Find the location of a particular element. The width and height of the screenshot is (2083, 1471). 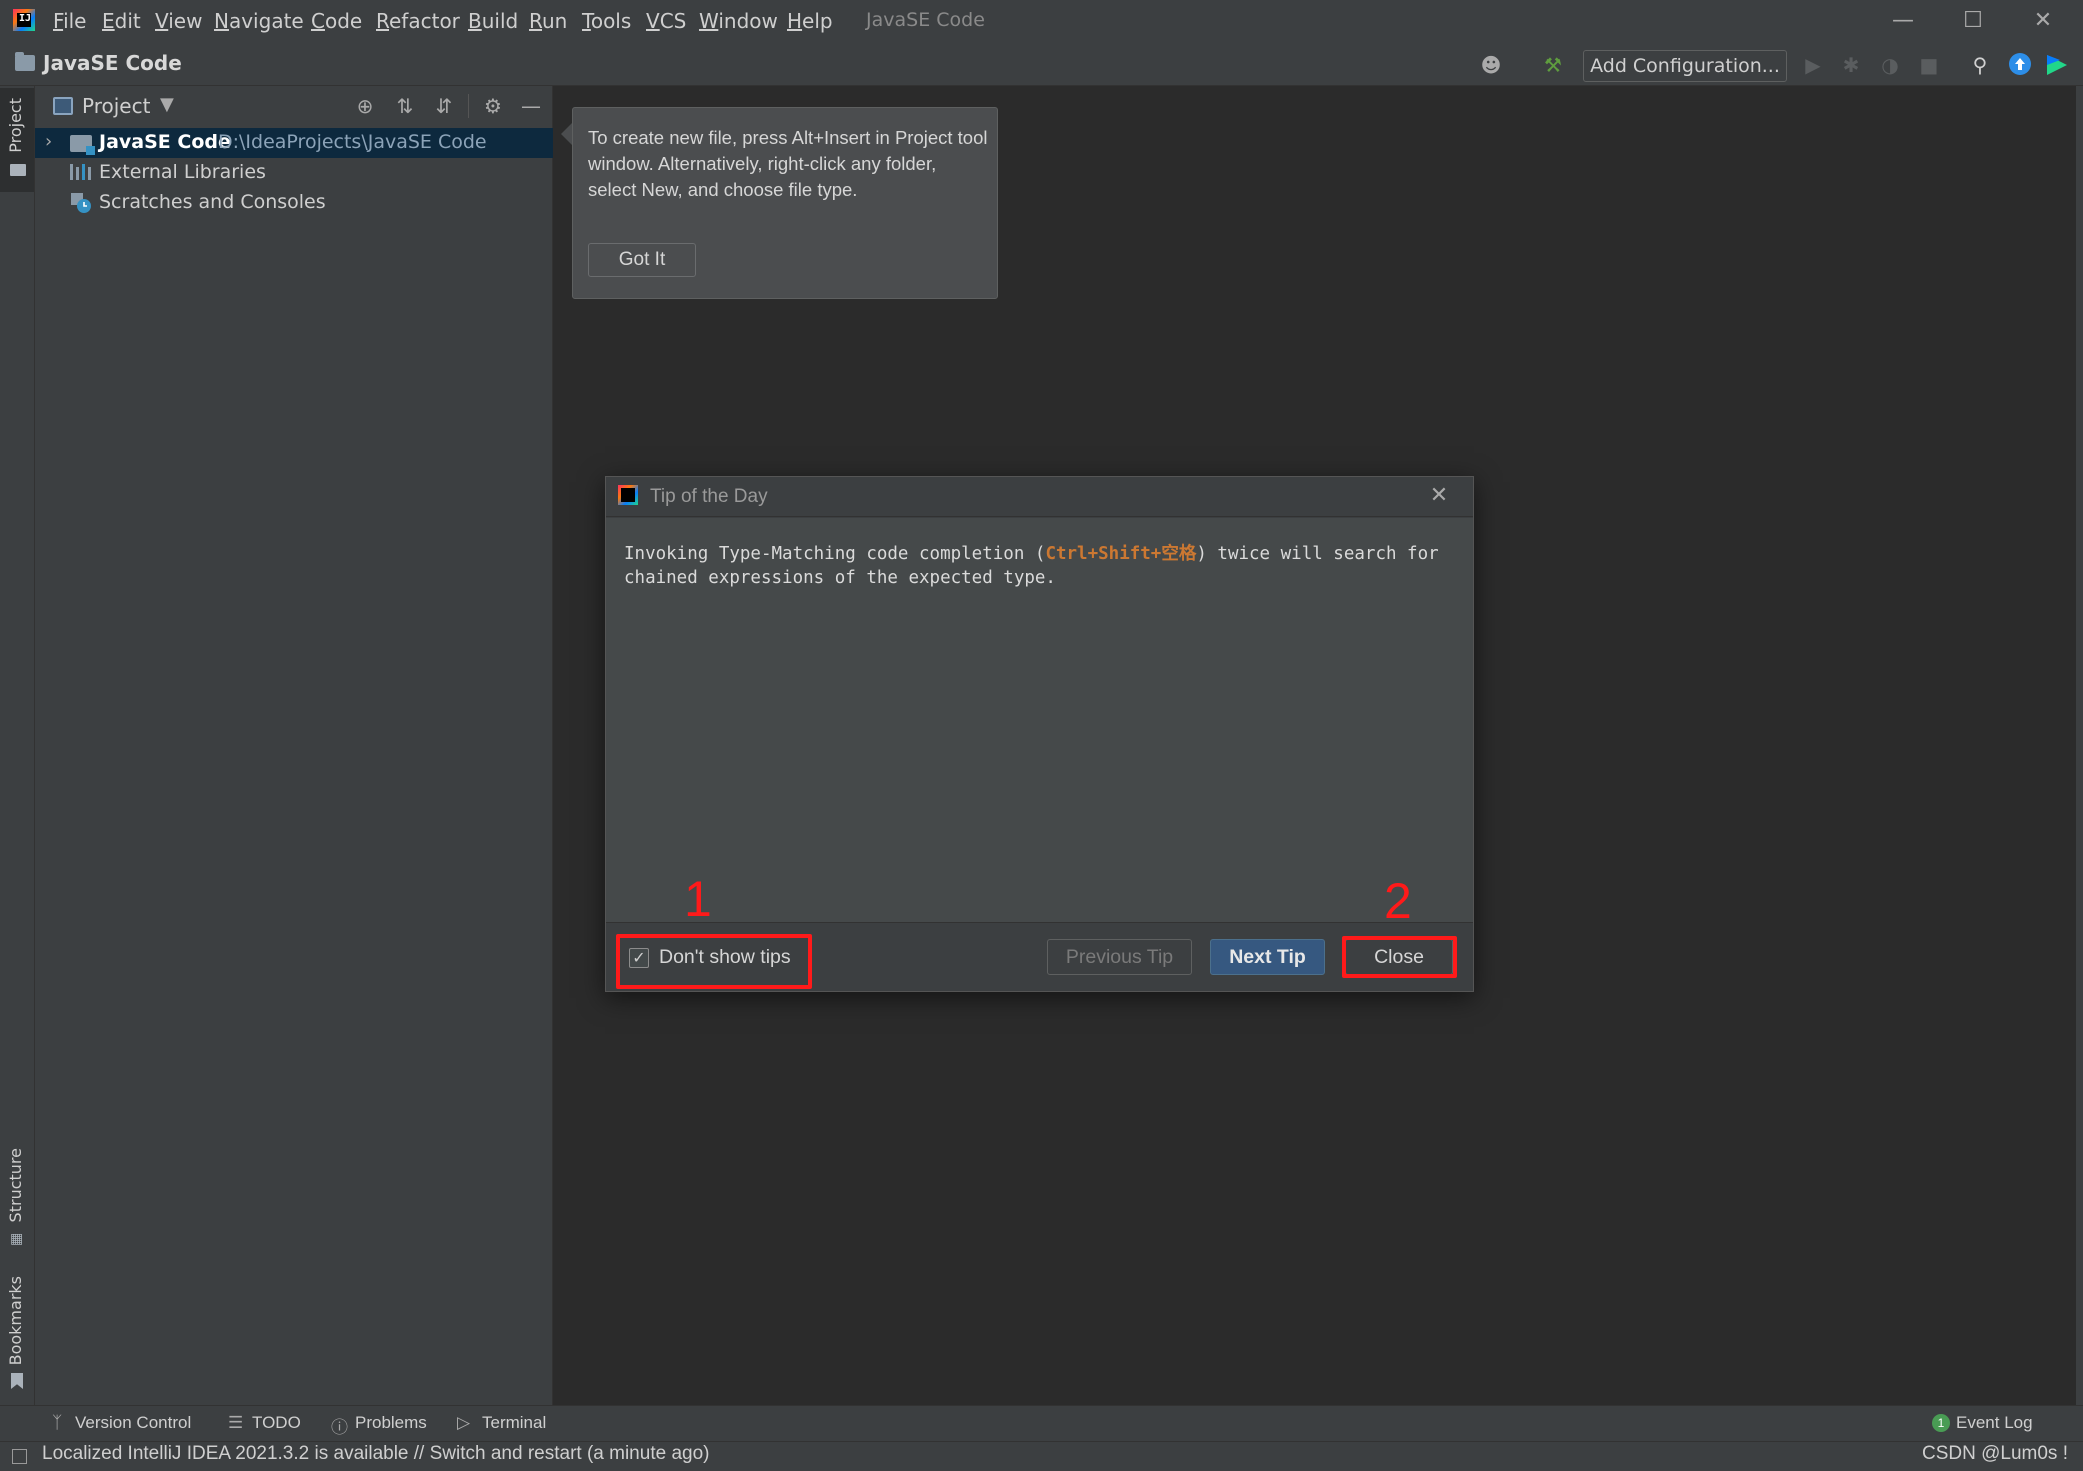

annotation-marker-1: 1 is located at coordinates (698, 899).